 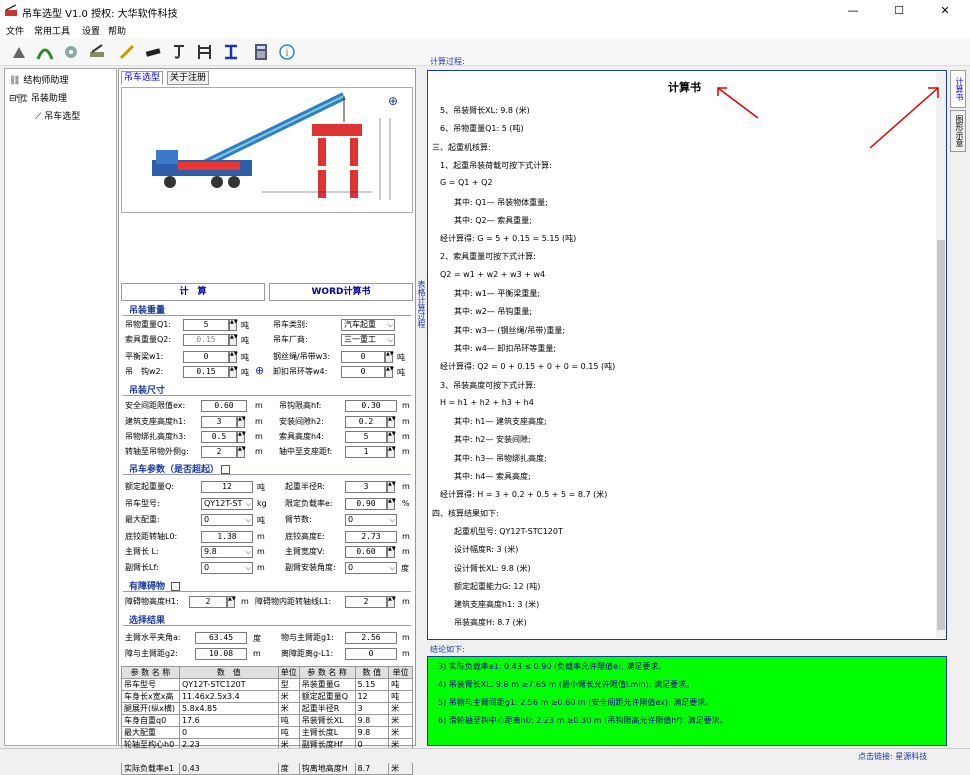 I want to click on w1-spinner: ▲▼, so click(x=233, y=357).